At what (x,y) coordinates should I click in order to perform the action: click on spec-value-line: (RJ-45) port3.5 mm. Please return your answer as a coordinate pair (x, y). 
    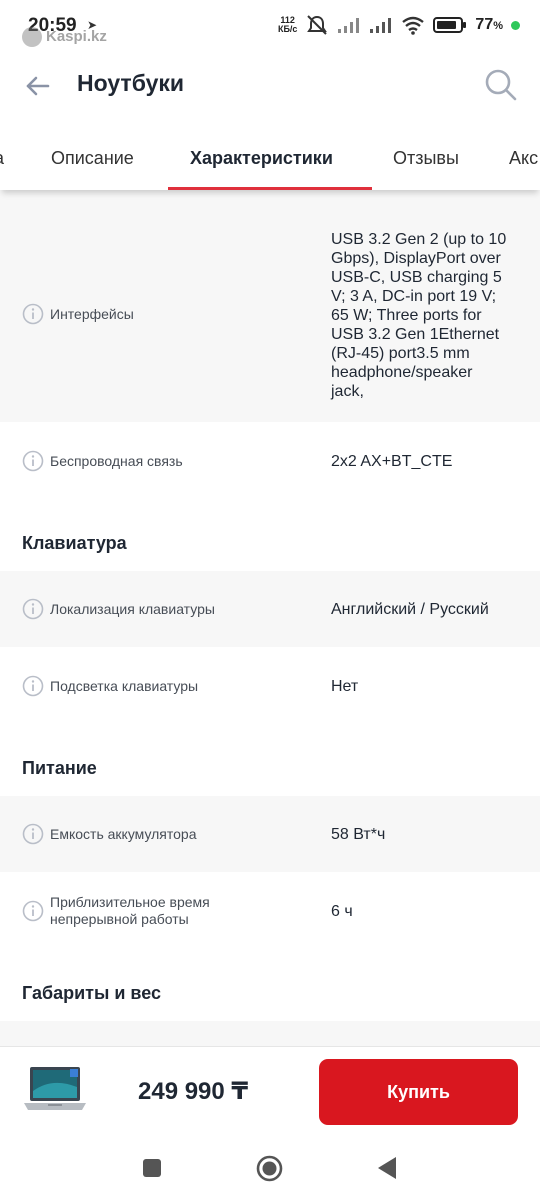
    Looking at the image, I should click on (400, 353).